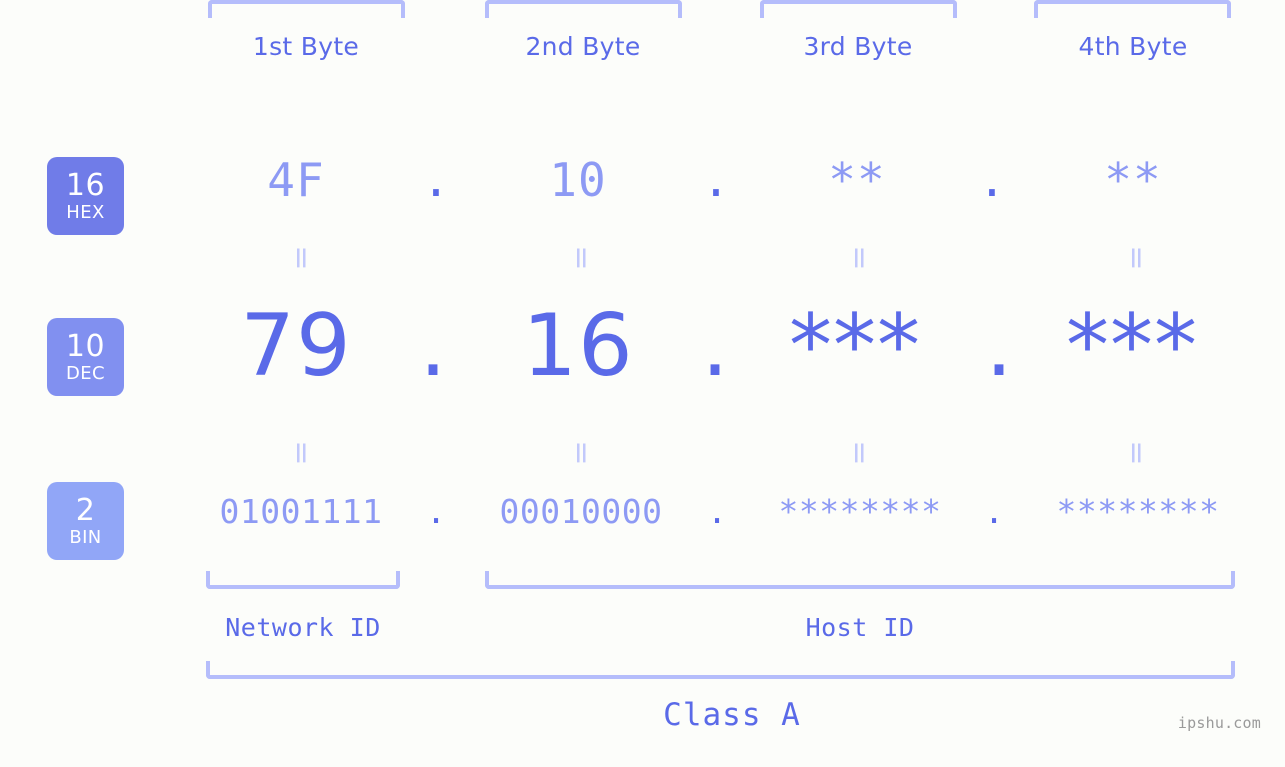 Image resolution: width=1285 pixels, height=767 pixels. What do you see at coordinates (85, 212) in the screenshot?
I see `base-badge-hex-label: HEX` at bounding box center [85, 212].